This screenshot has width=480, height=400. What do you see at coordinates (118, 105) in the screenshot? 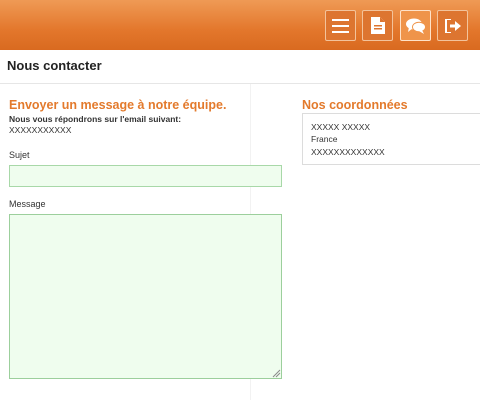
I see `form-heading: Envoyer un message à notre équipe.` at bounding box center [118, 105].